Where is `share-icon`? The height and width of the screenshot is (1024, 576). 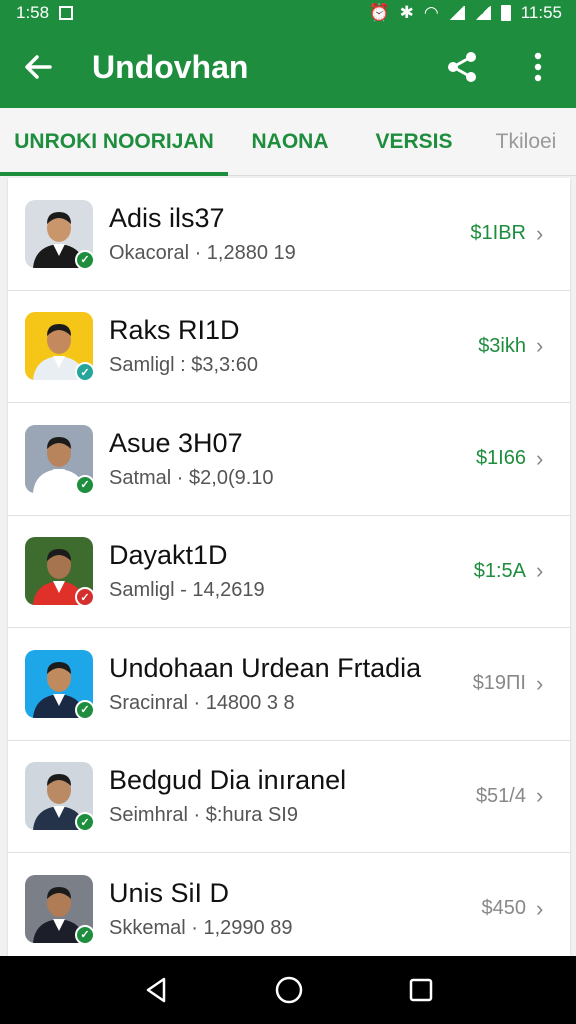
share-icon is located at coordinates (462, 67).